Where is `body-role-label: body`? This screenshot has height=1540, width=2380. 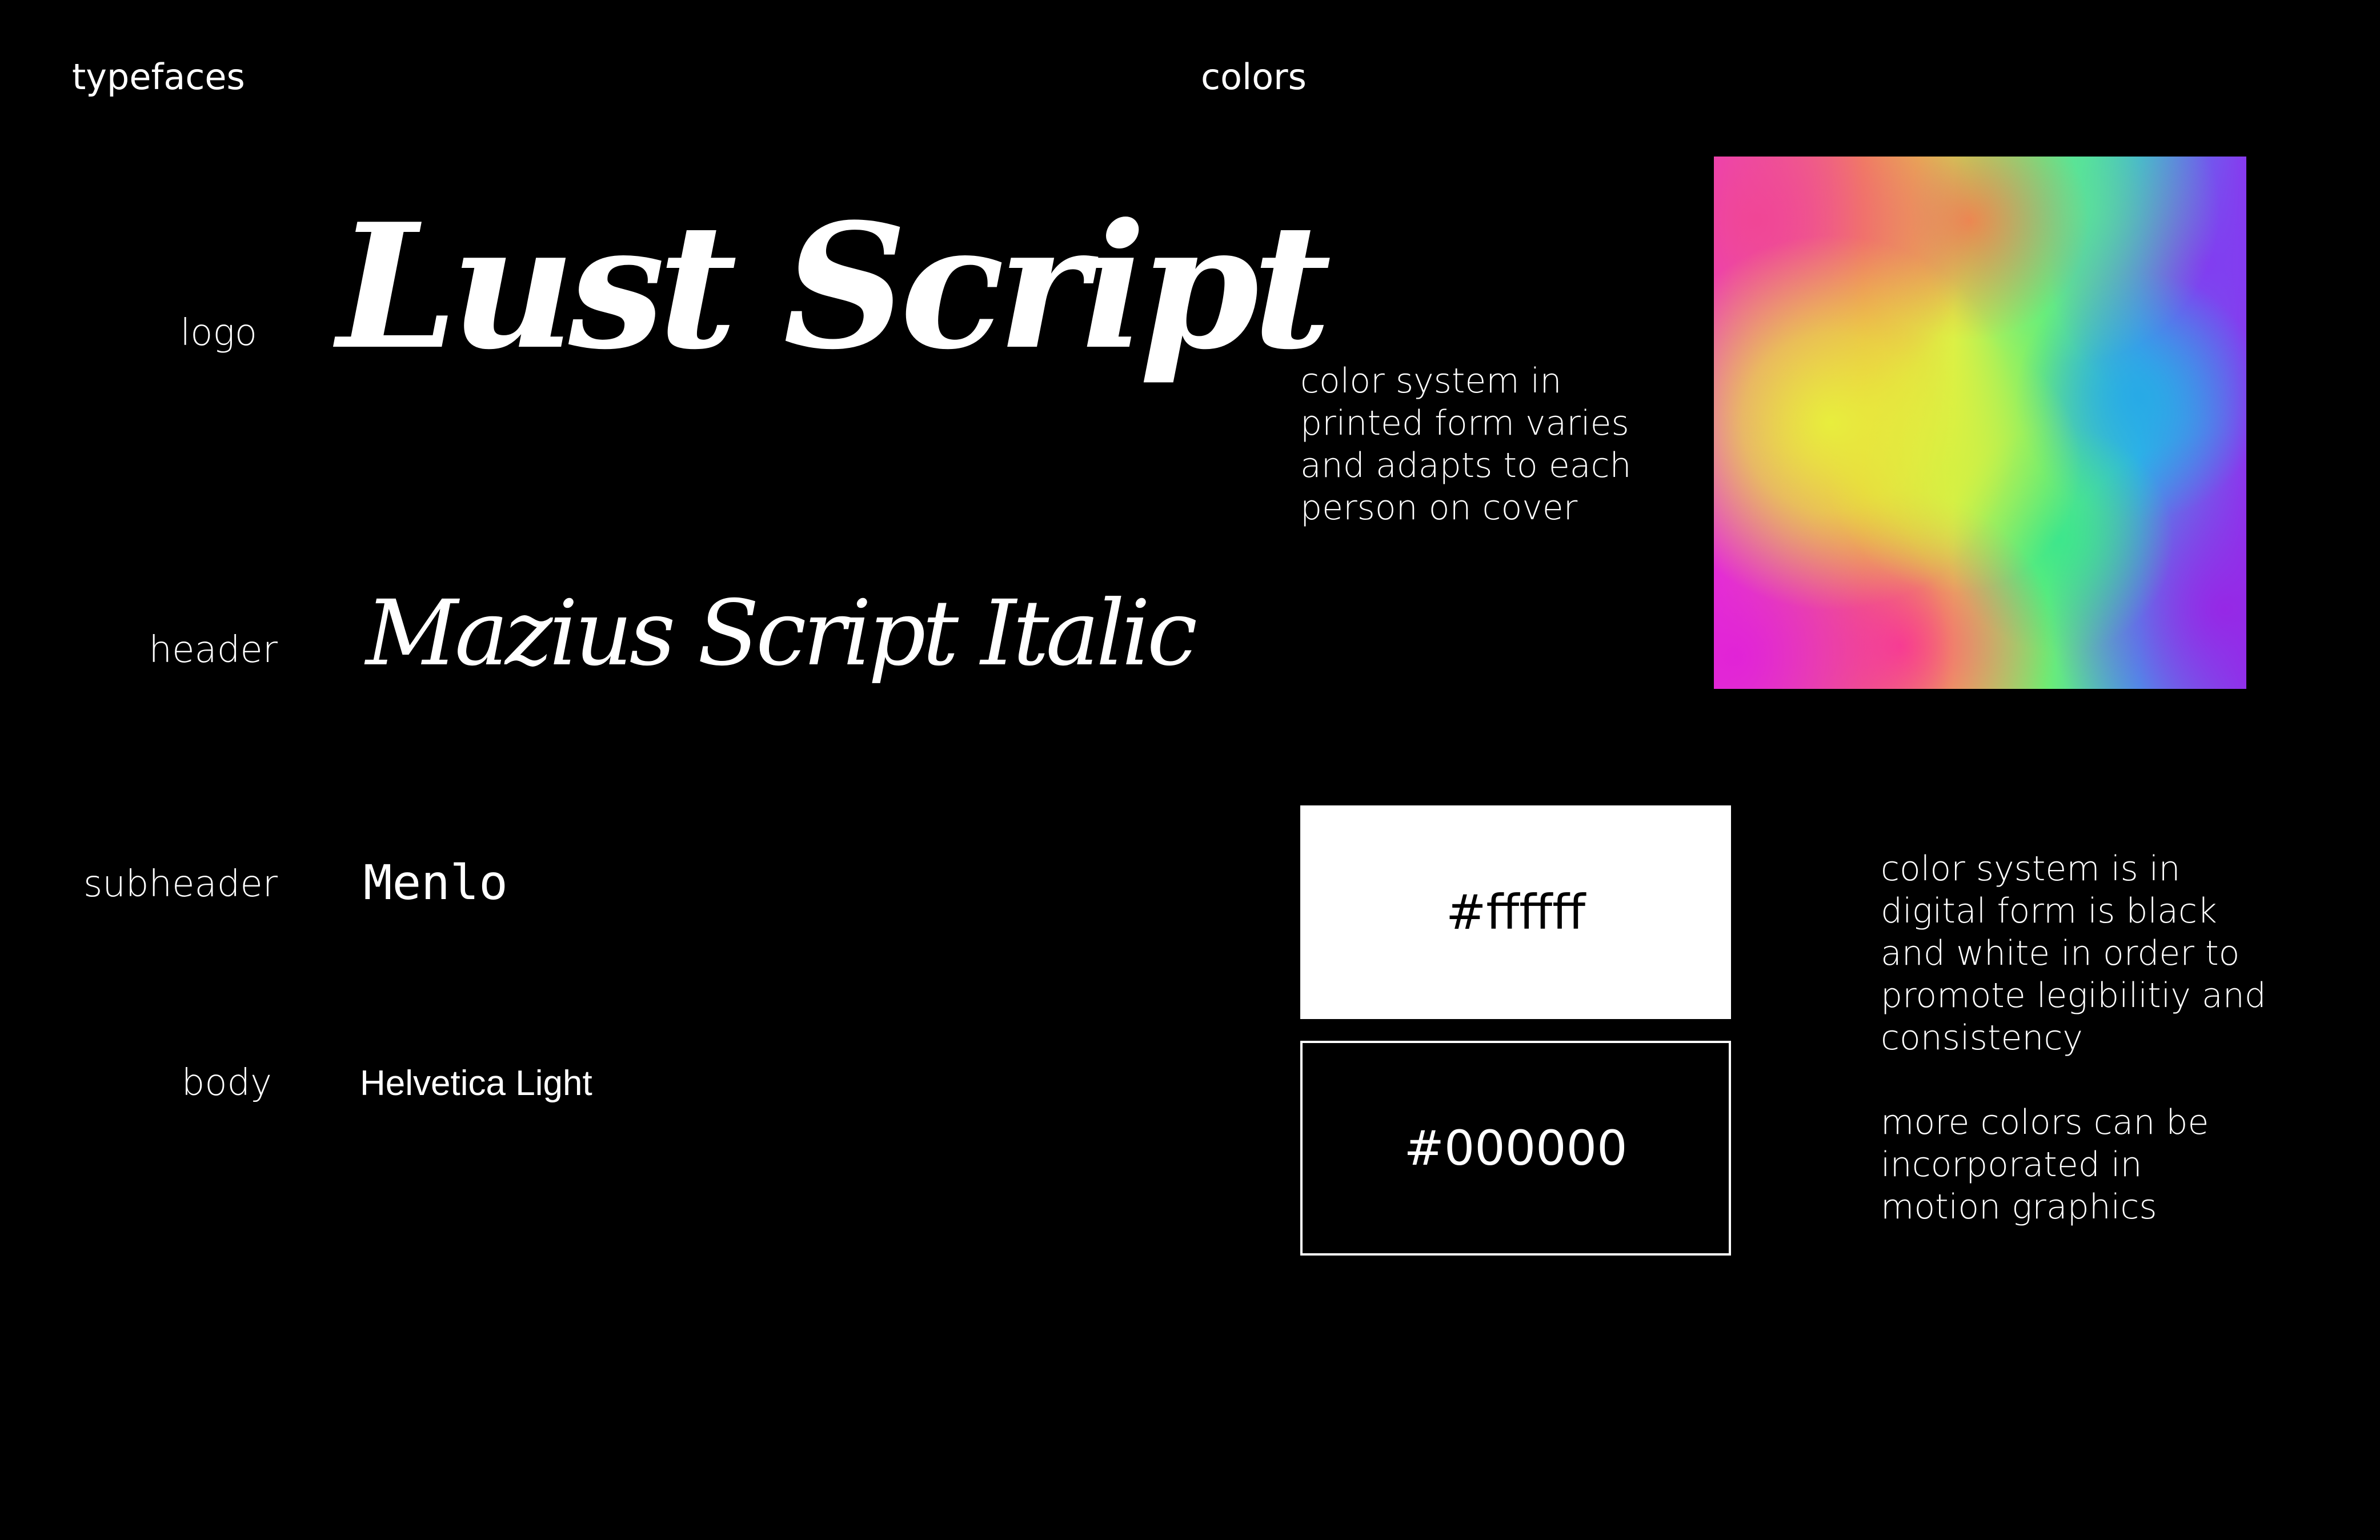
body-role-label: body is located at coordinates (227, 1083).